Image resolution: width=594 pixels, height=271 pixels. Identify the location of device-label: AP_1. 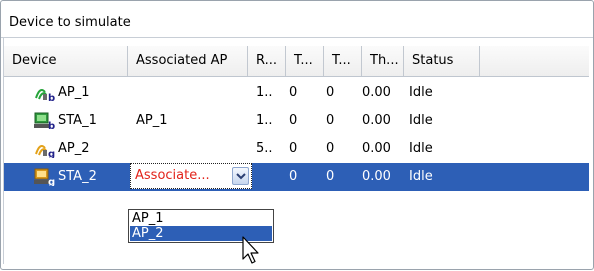
(74, 92).